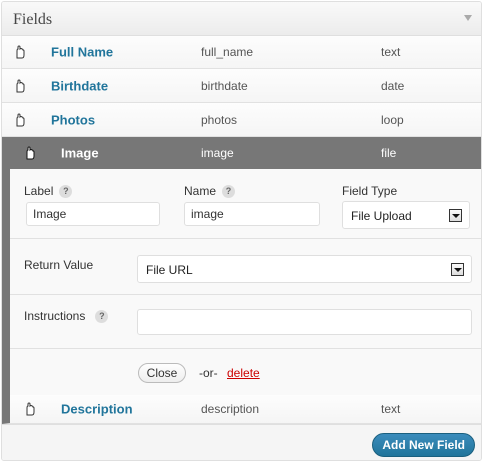 Image resolution: width=484 pixels, height=463 pixels. What do you see at coordinates (423, 445) in the screenshot?
I see `add-new-field-button: Add New Field` at bounding box center [423, 445].